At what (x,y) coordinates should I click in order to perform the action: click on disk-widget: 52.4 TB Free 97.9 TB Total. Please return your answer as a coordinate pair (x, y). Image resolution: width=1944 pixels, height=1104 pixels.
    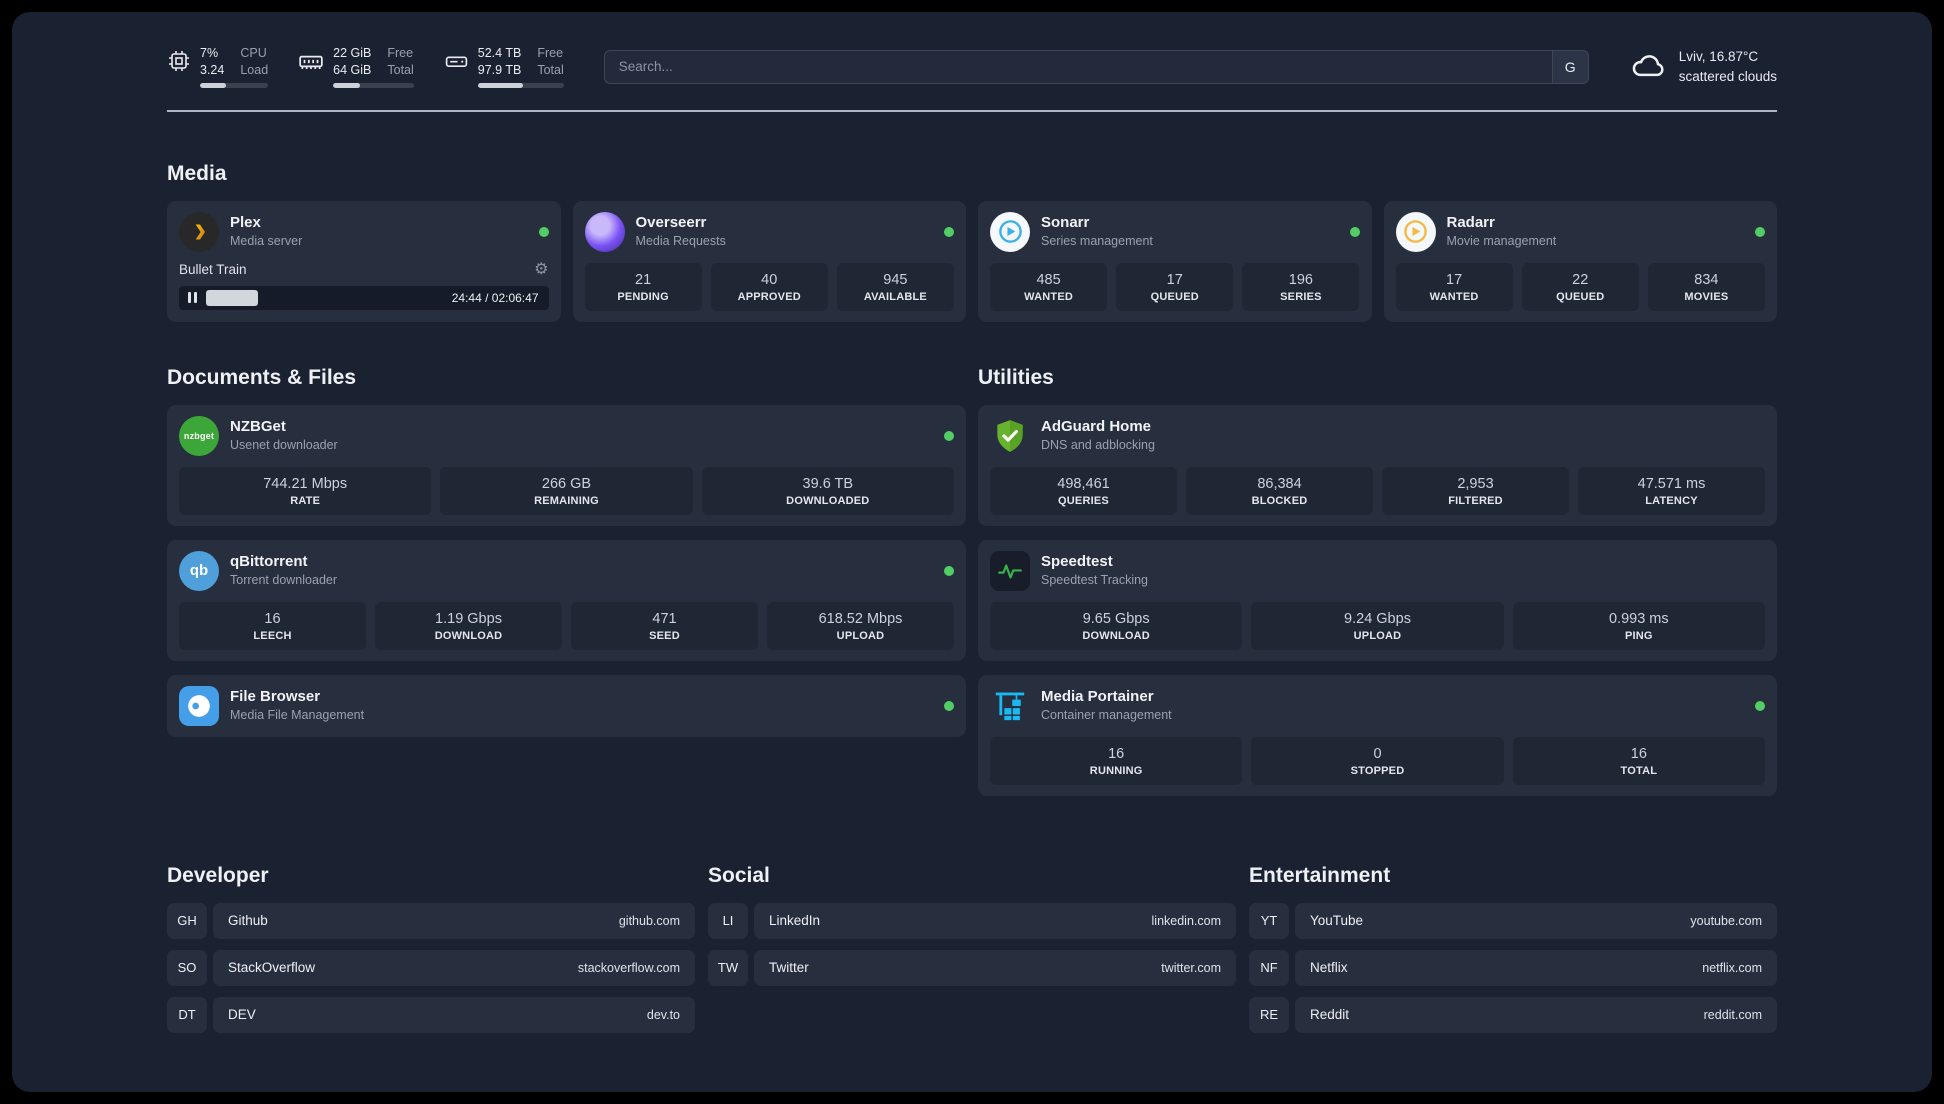
    Looking at the image, I should click on (504, 67).